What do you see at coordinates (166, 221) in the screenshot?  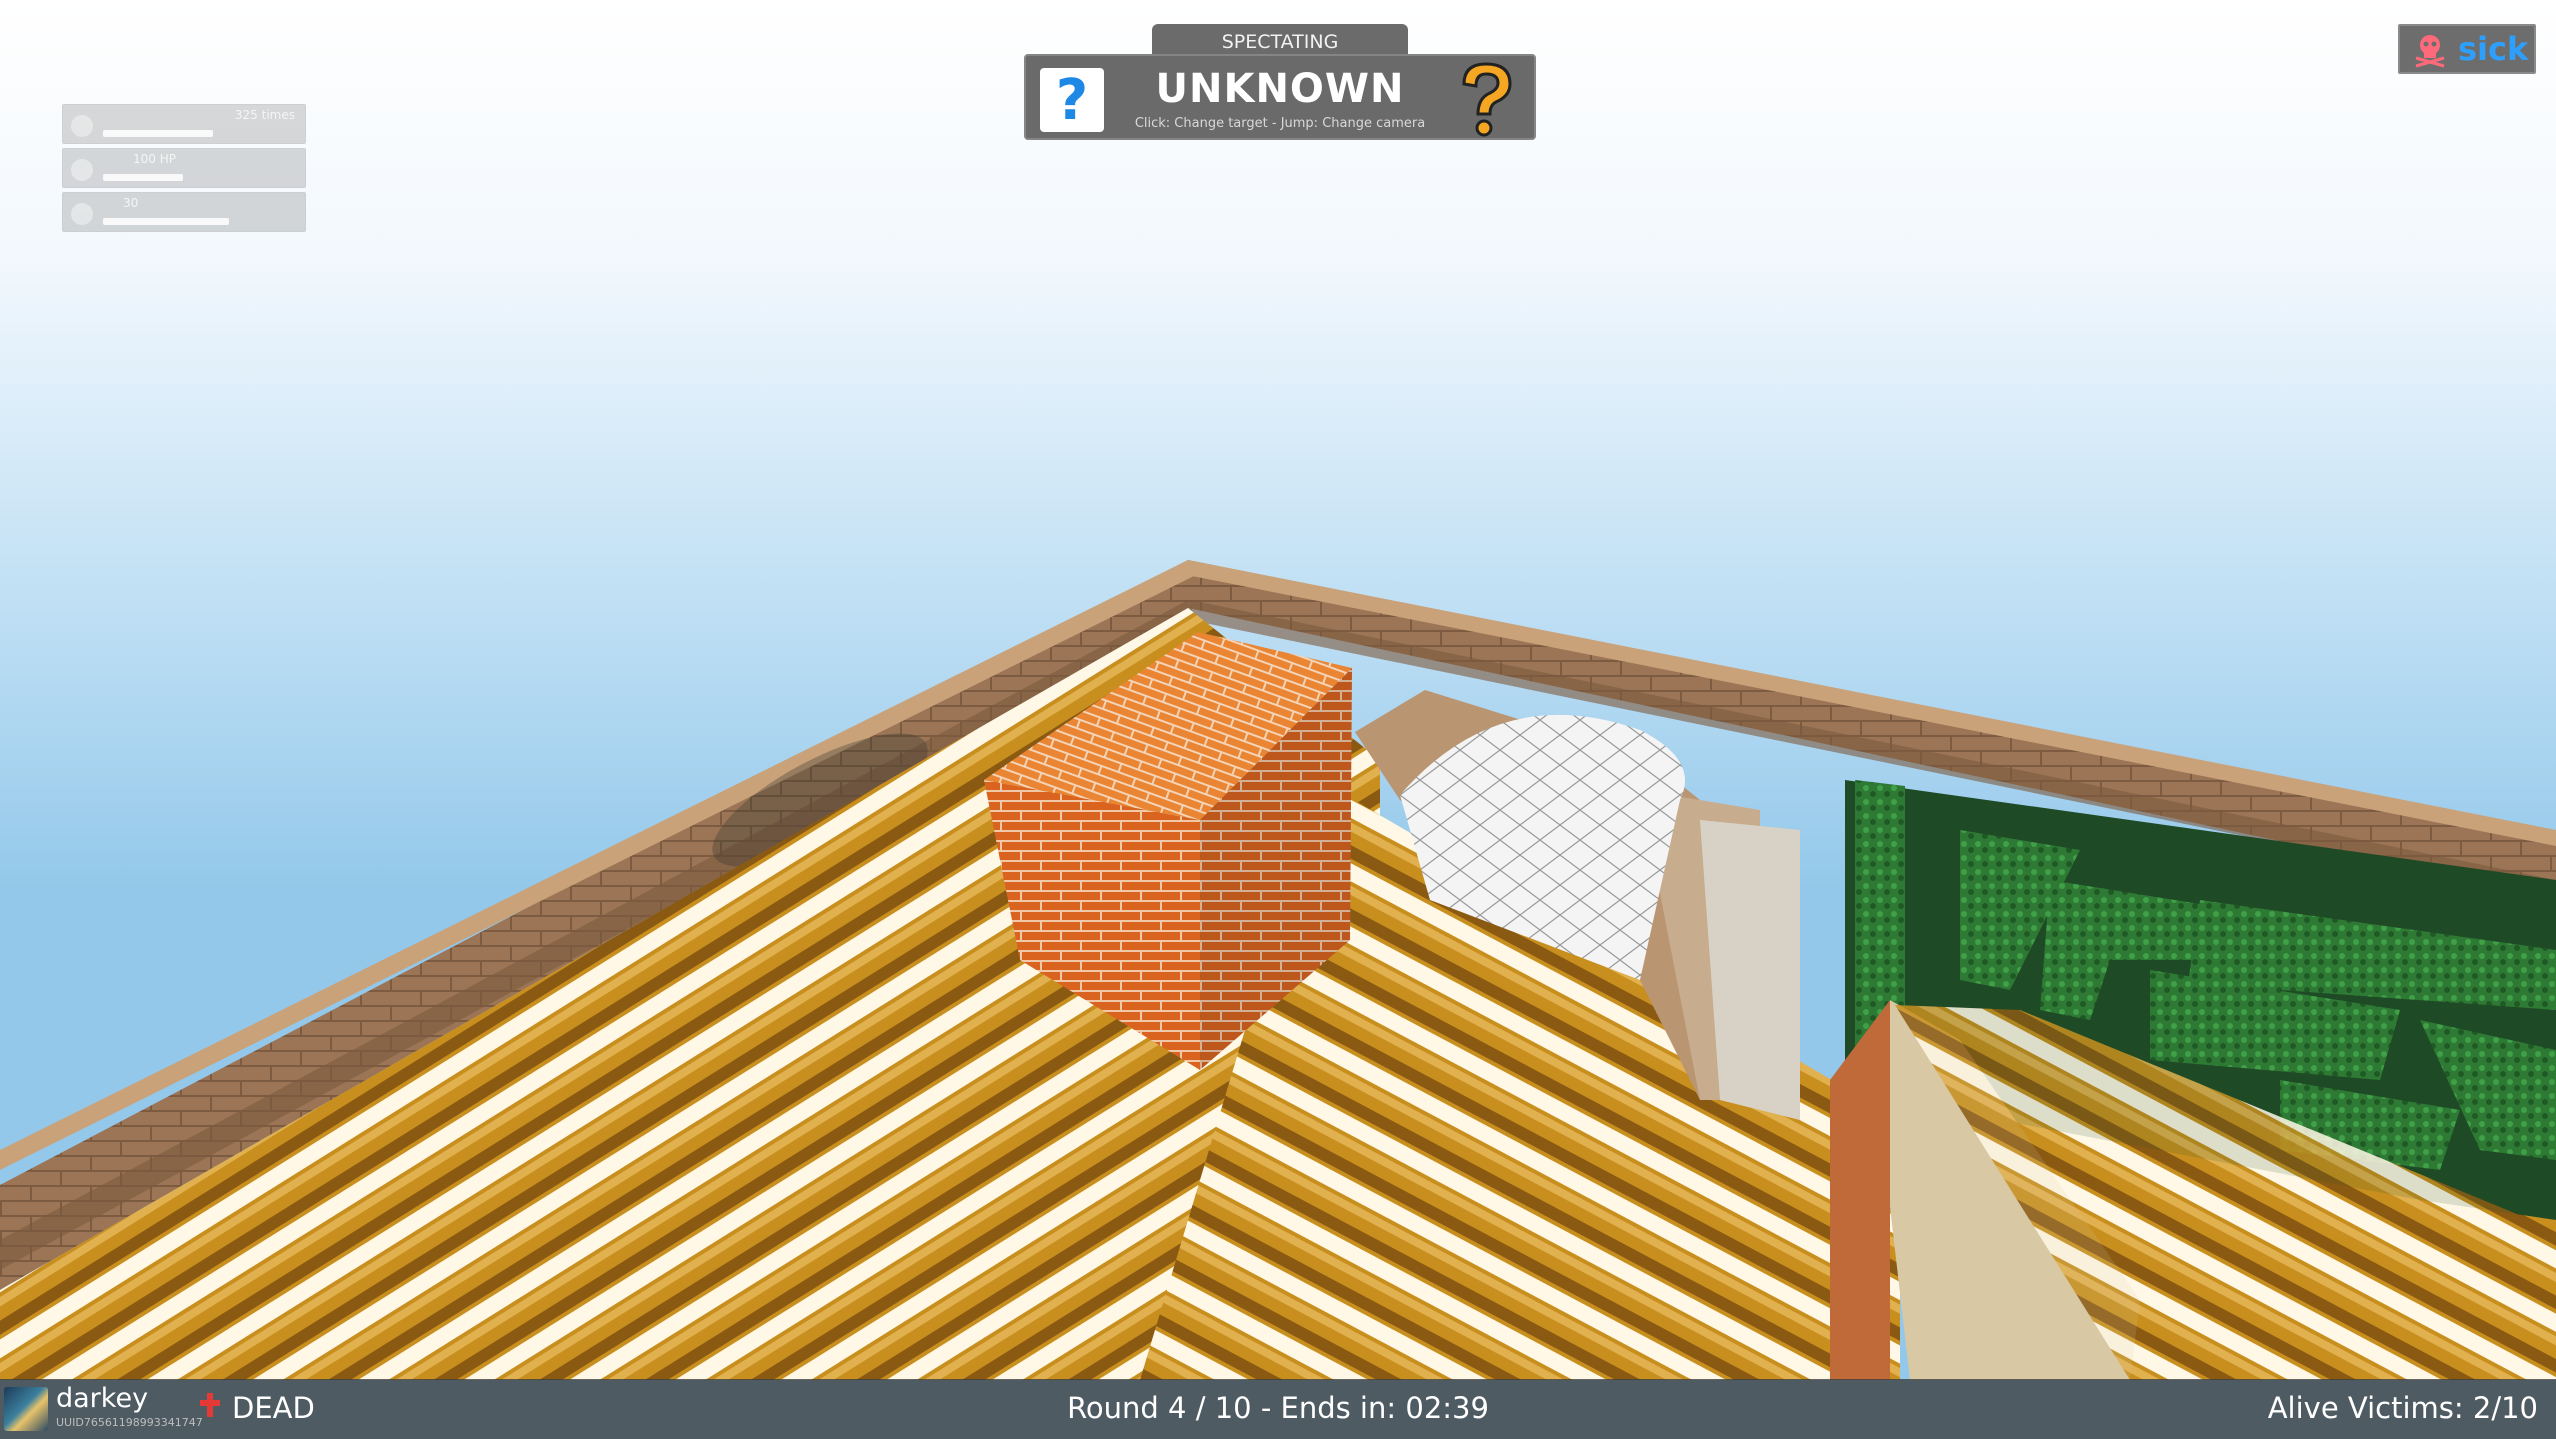 I see `stat-ammo-bar` at bounding box center [166, 221].